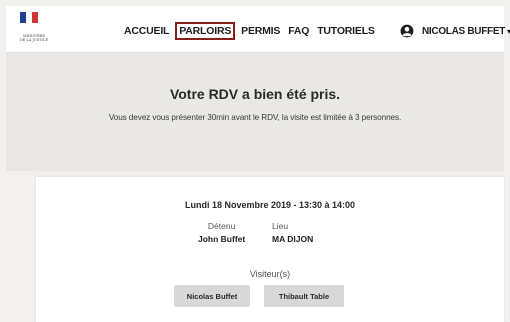 The image size is (510, 322). What do you see at coordinates (146, 31) in the screenshot?
I see `nav-item-accueil: ACCUEIL` at bounding box center [146, 31].